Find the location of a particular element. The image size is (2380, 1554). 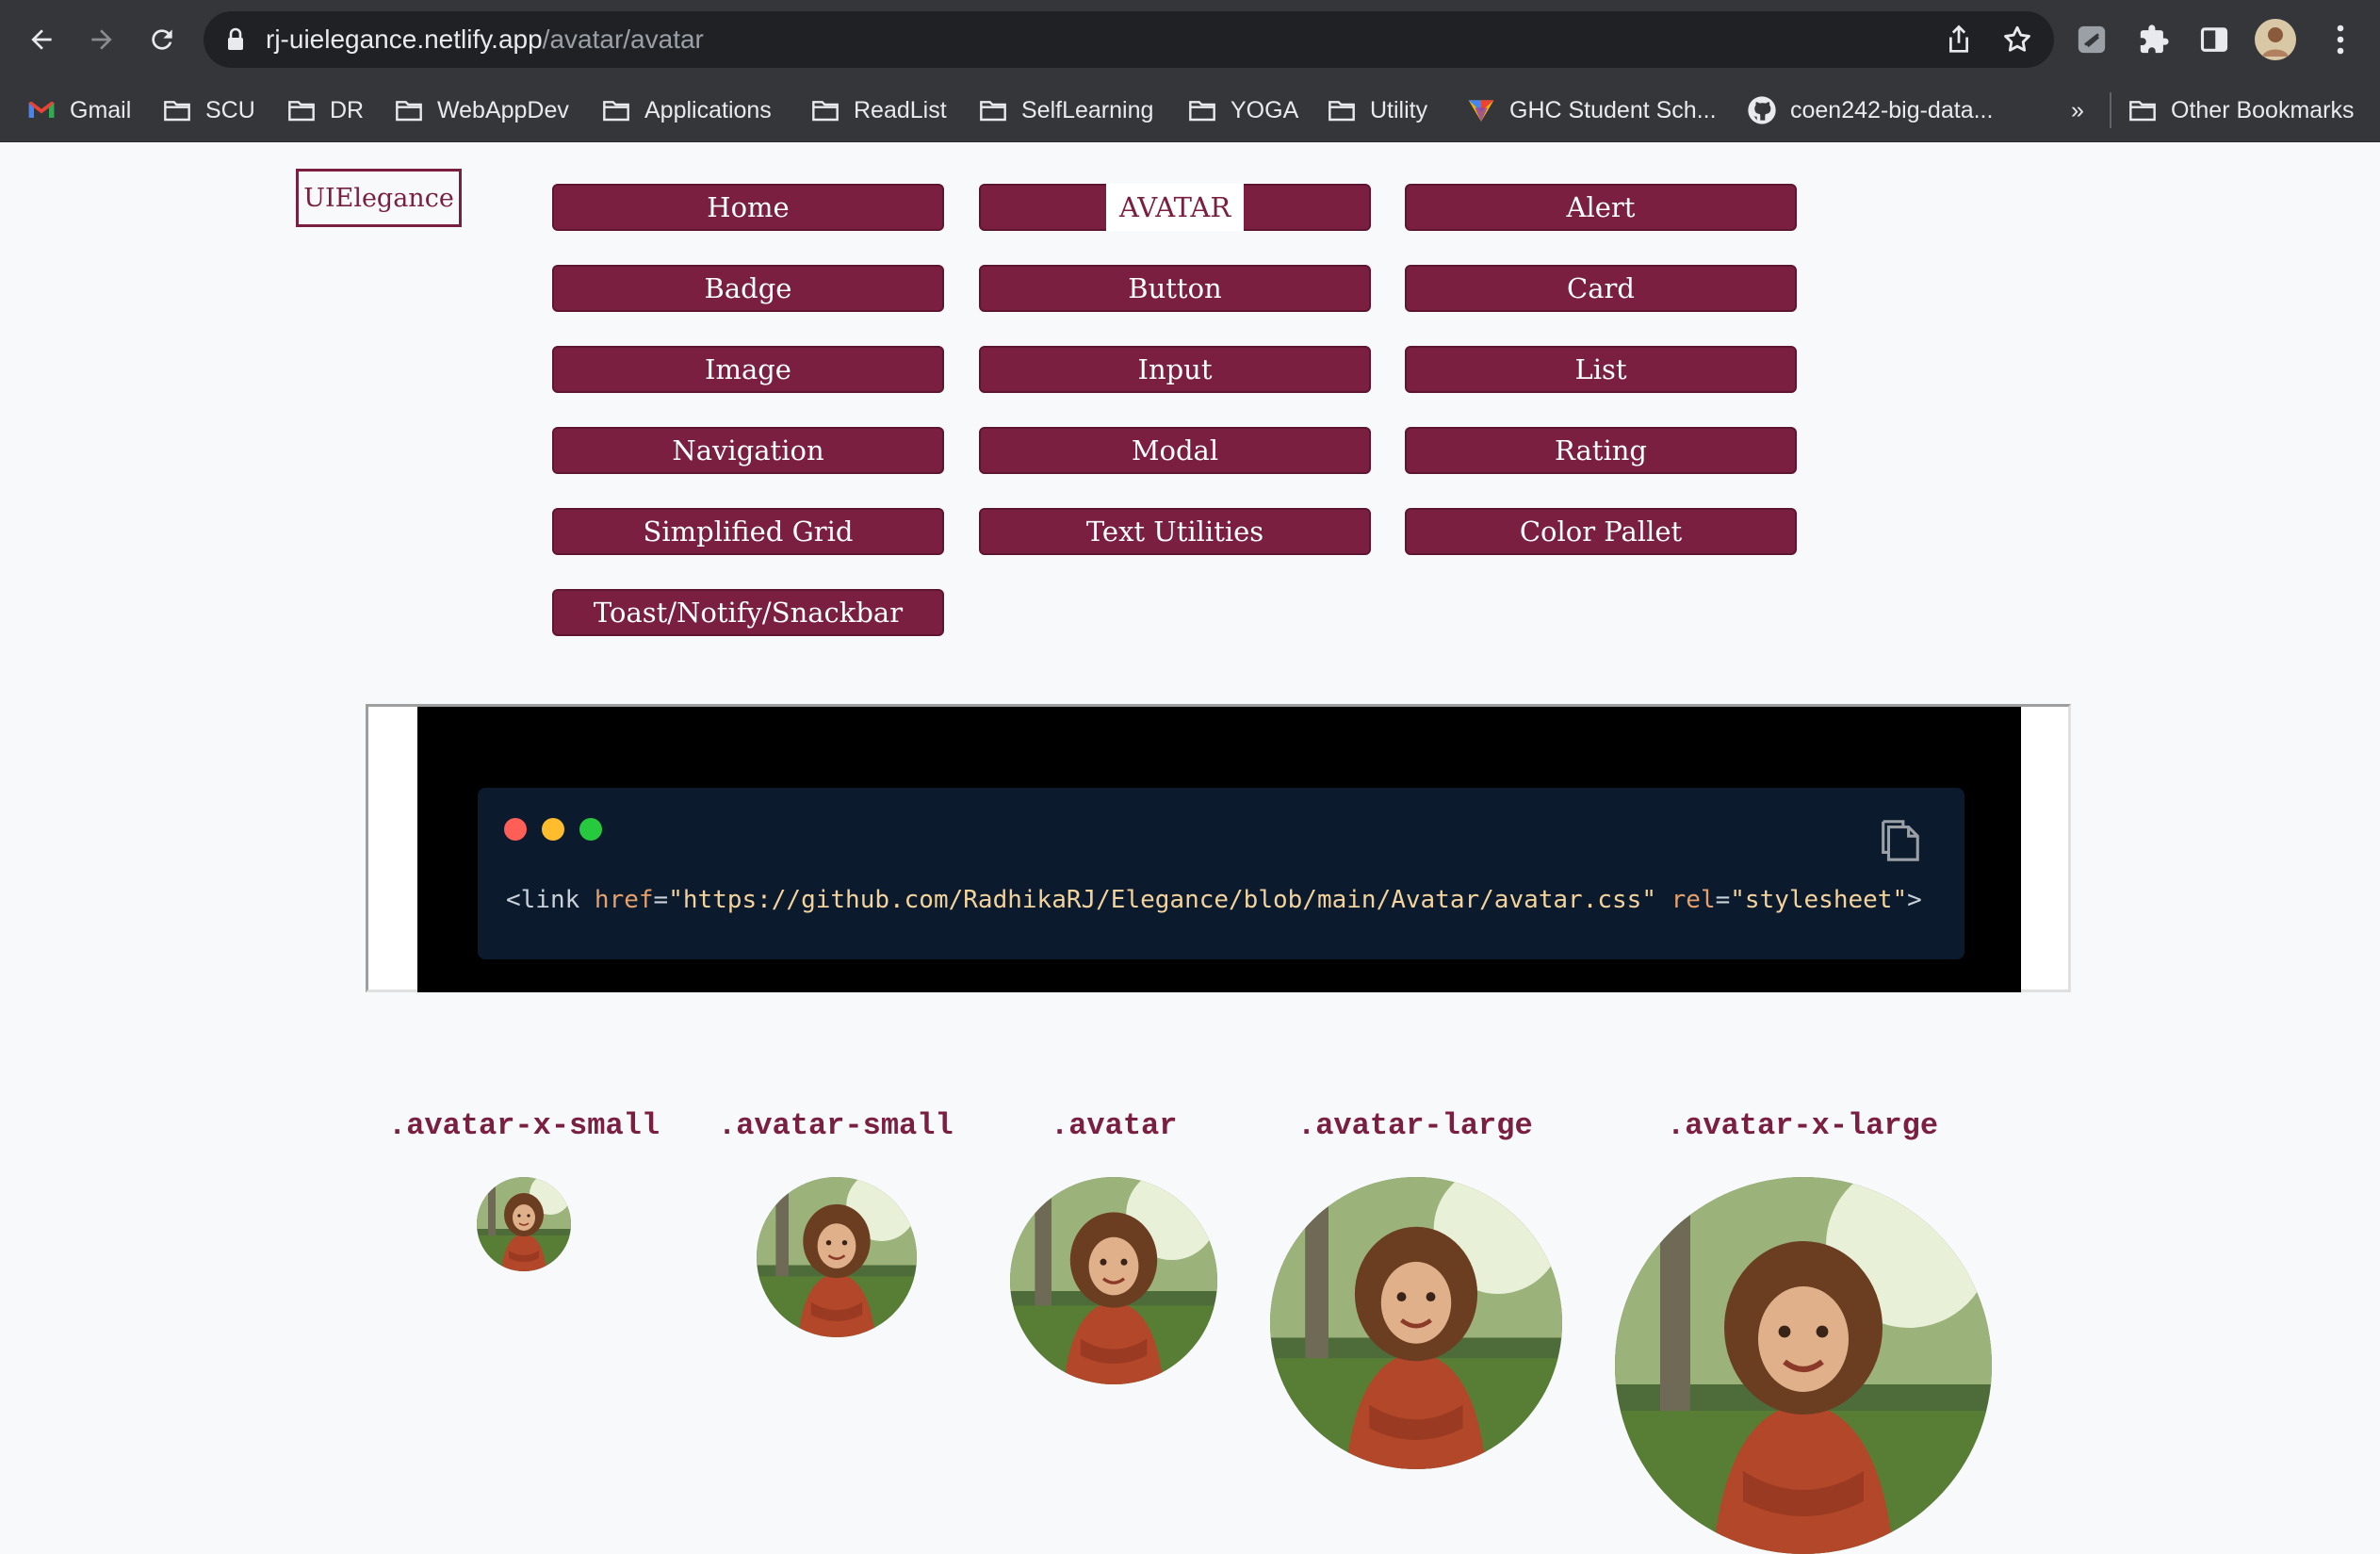

nav-navigation: Navigation is located at coordinates (748, 450).